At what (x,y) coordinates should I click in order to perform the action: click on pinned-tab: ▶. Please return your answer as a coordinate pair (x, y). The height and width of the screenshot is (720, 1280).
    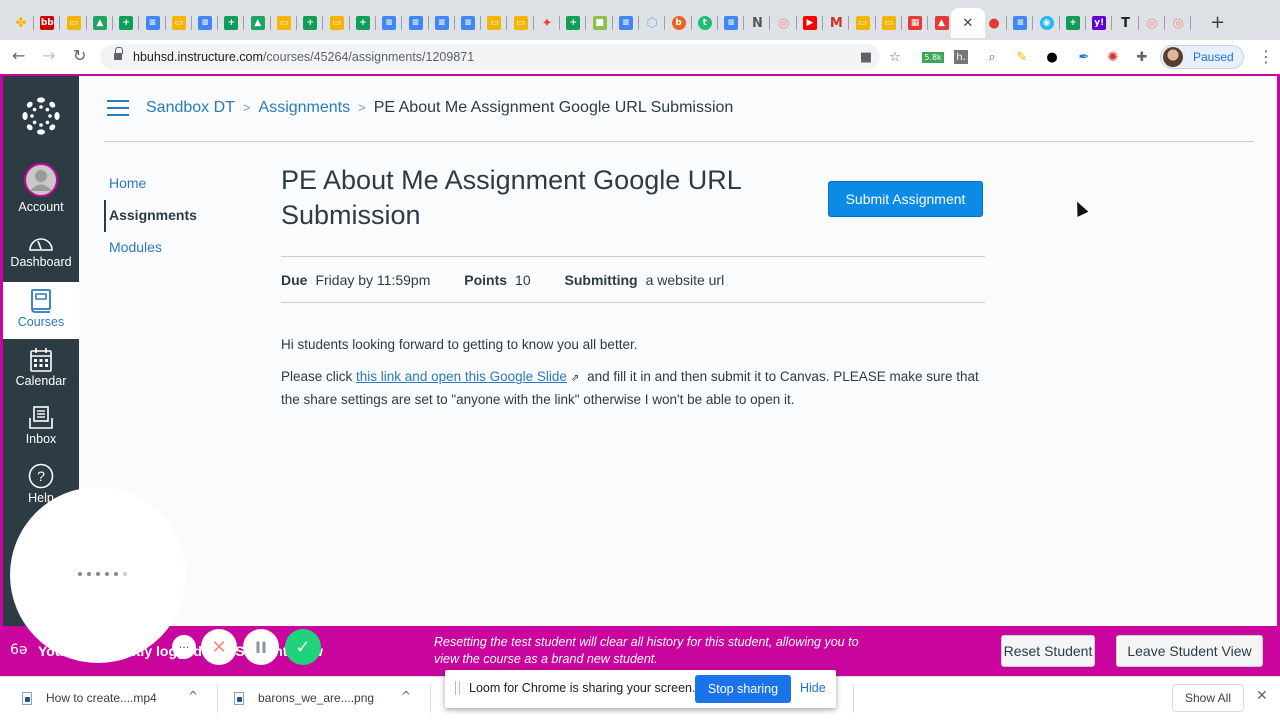
    Looking at the image, I should click on (810, 23).